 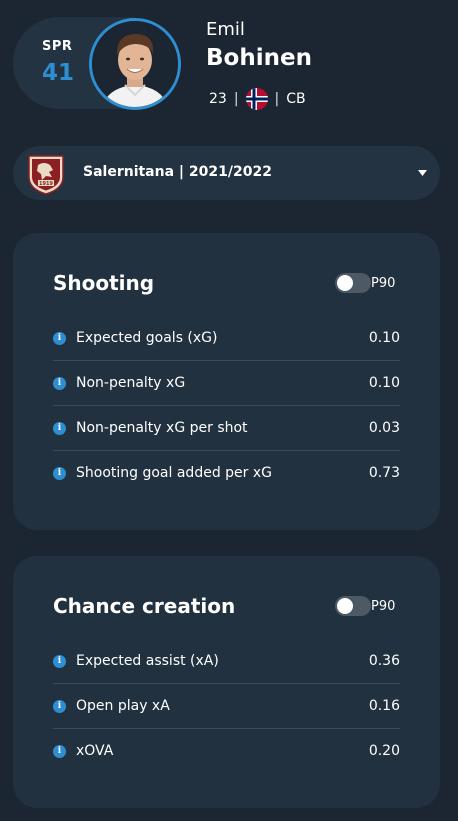 I want to click on stat-row: i Non-penalty xG 0.10, so click(x=226, y=382).